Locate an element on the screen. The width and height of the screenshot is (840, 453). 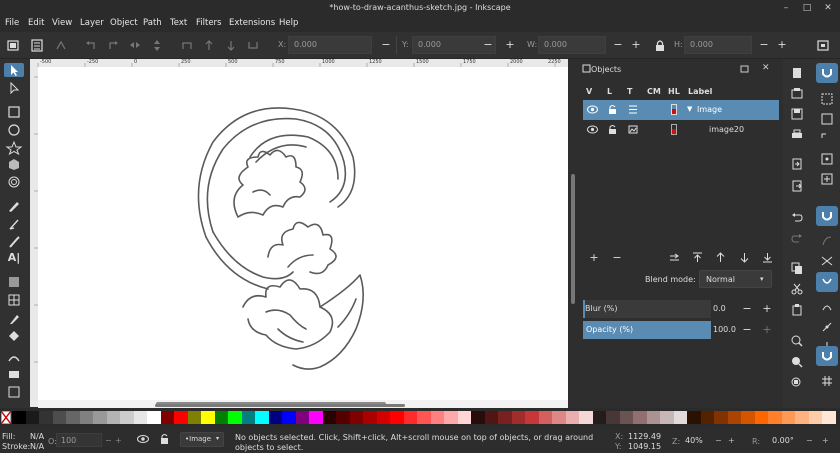
eye-icon is located at coordinates (592, 109).